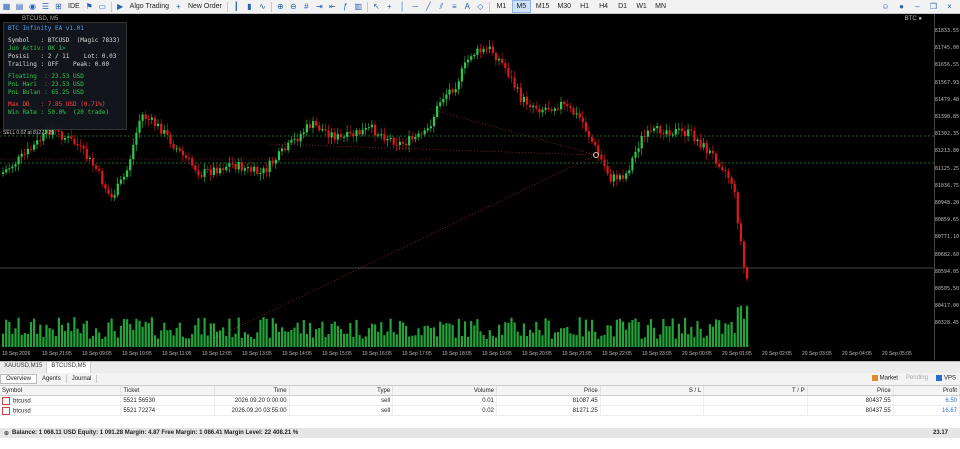 The width and height of the screenshot is (960, 449). What do you see at coordinates (389, 6) in the screenshot?
I see `crosshair-icon: +` at bounding box center [389, 6].